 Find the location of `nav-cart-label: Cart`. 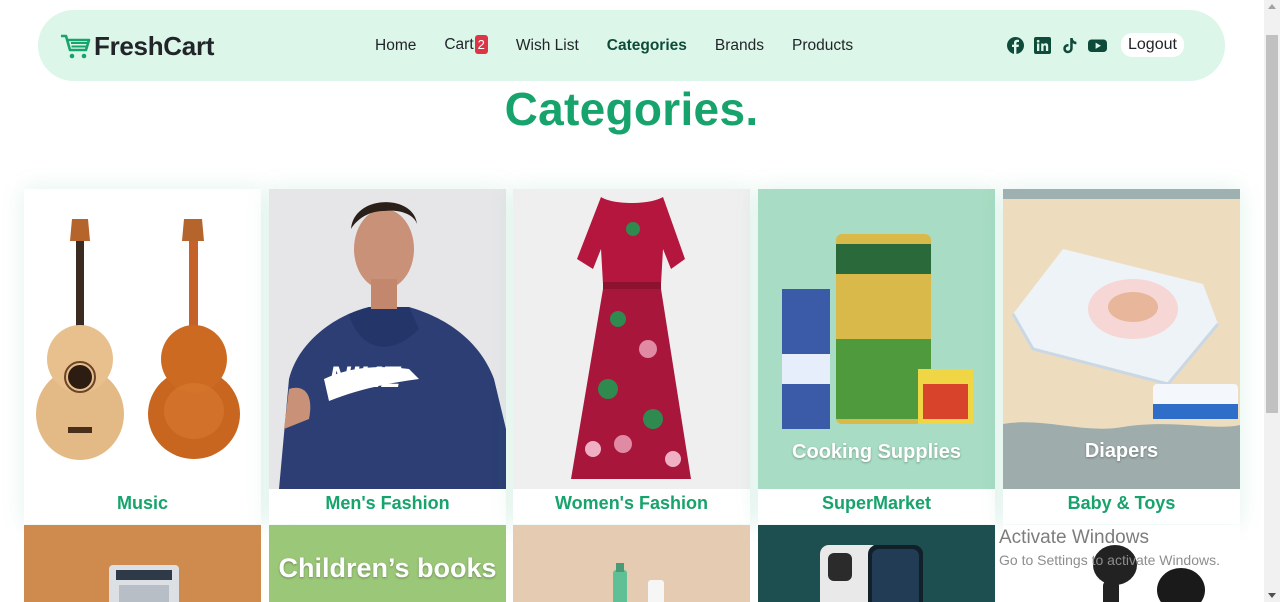

nav-cart-label: Cart is located at coordinates (459, 44).